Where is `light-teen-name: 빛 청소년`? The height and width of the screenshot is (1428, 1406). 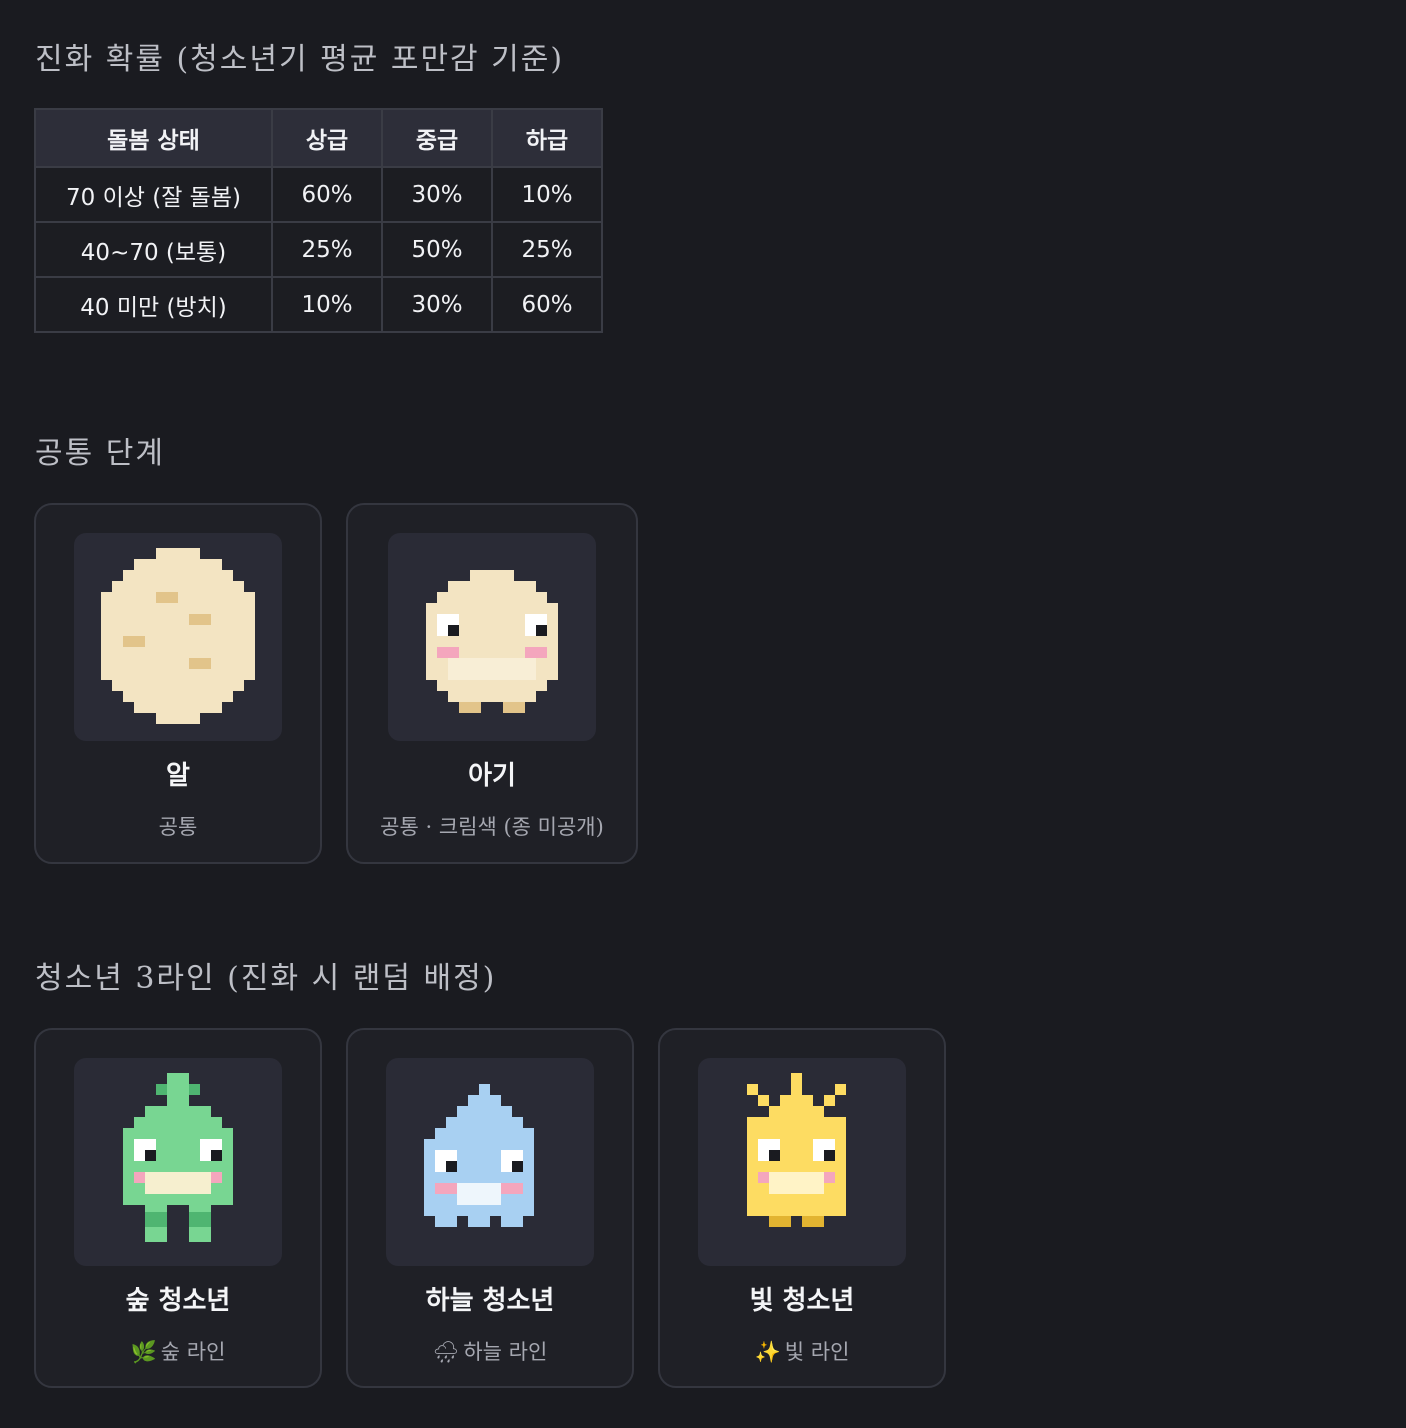 light-teen-name: 빛 청소년 is located at coordinates (802, 1301).